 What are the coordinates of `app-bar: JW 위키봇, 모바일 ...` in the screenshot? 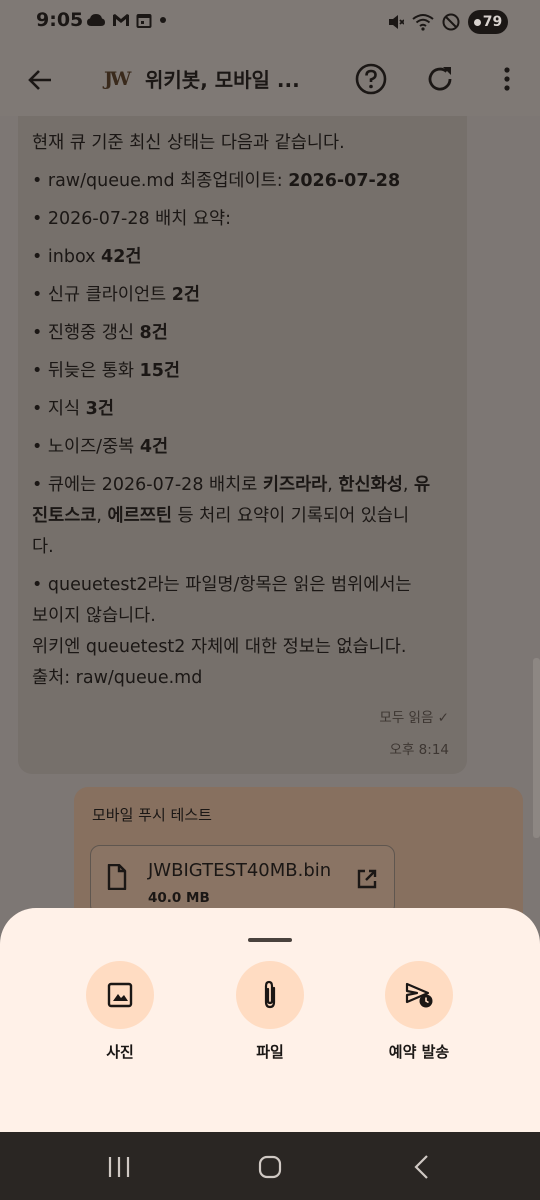 It's located at (270, 80).